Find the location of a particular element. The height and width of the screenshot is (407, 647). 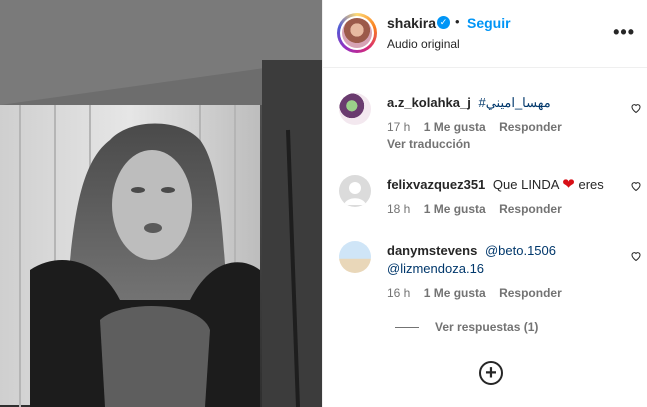

comment-username: a.z_kolahka_j is located at coordinates (429, 102).